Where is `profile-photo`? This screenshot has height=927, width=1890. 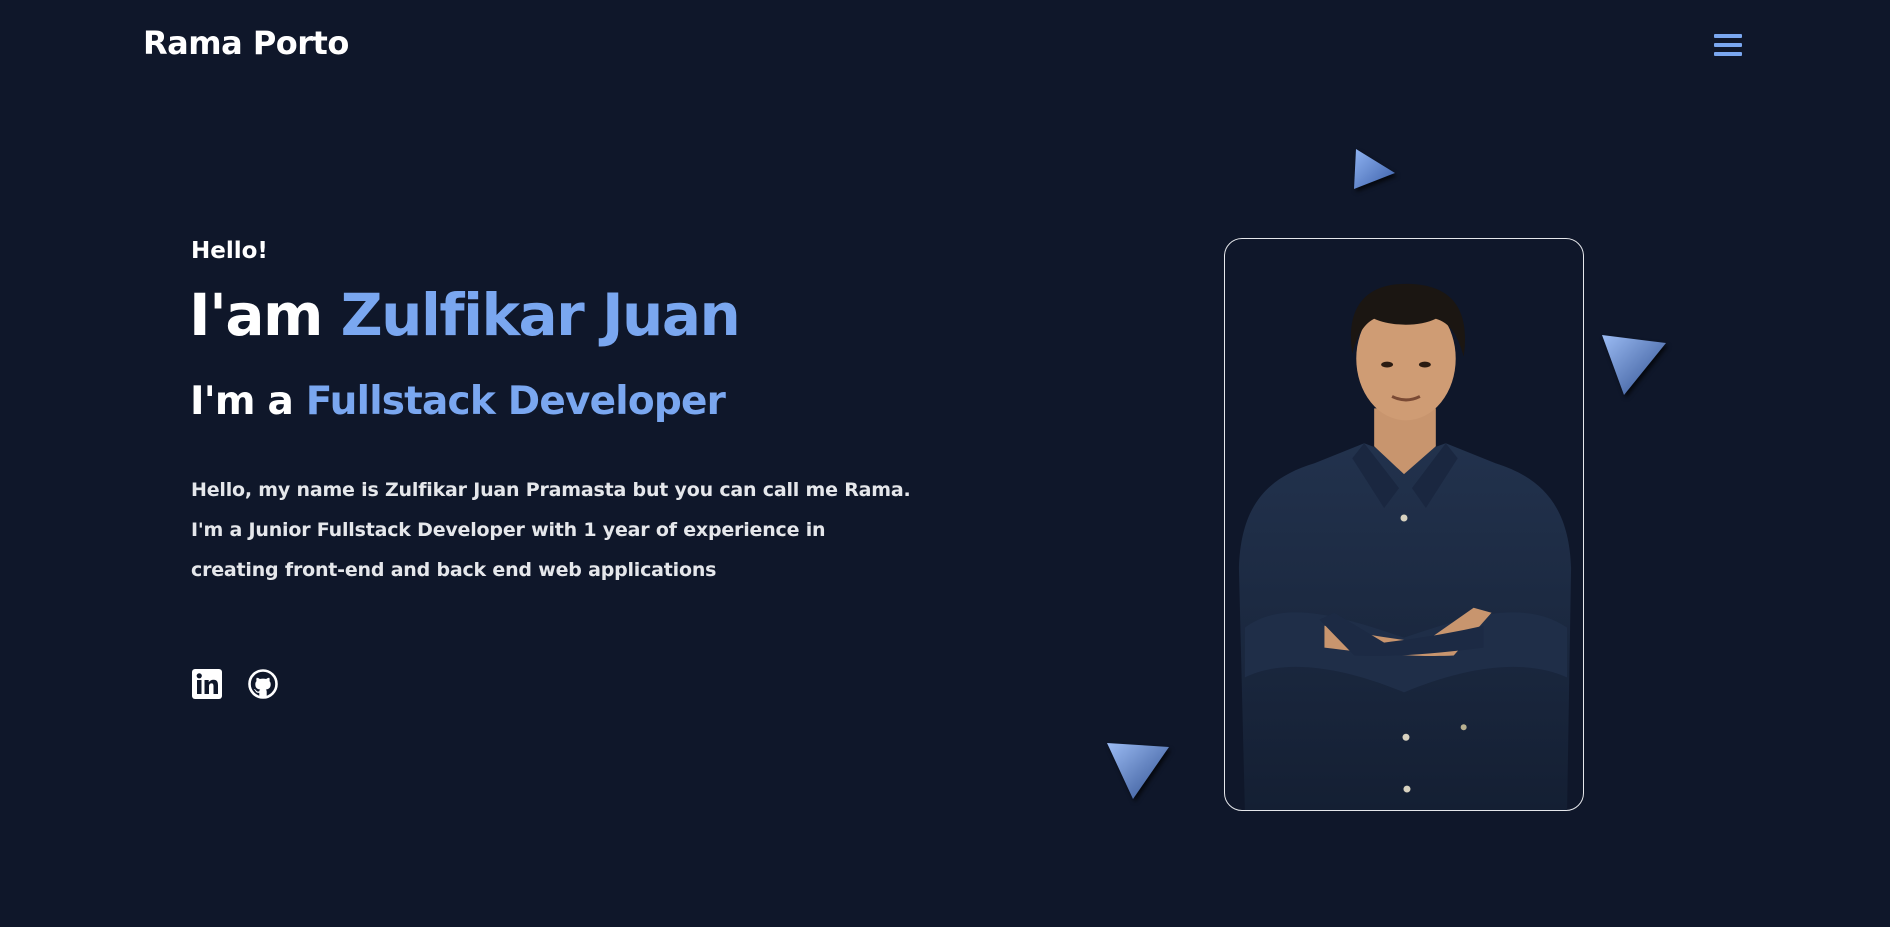
profile-photo is located at coordinates (1404, 524).